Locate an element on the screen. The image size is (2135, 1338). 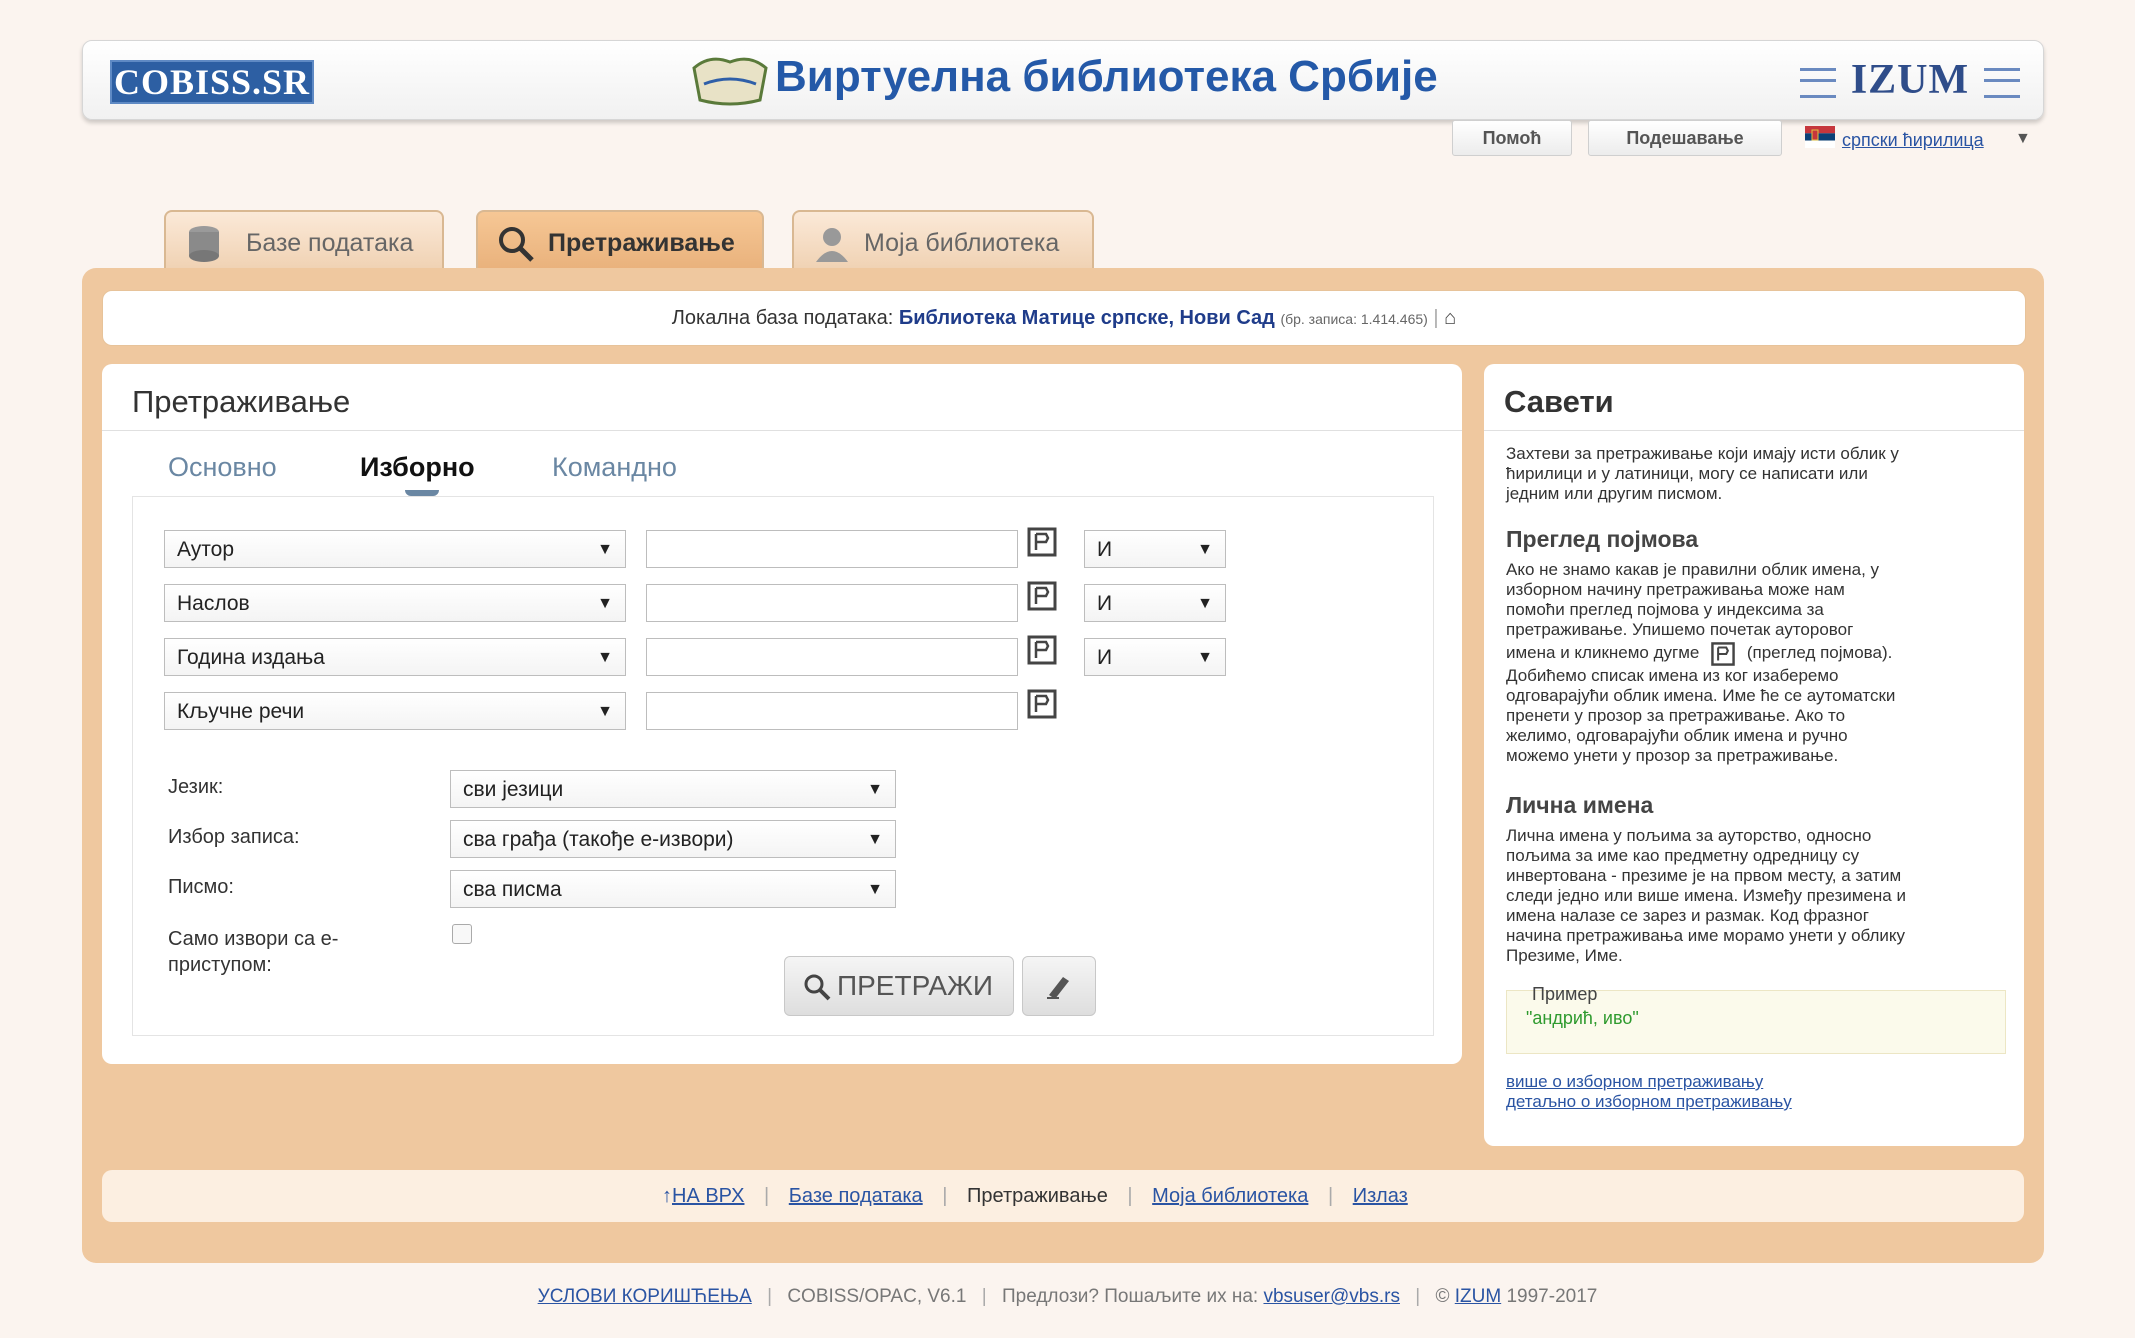
vbs-emblem-icon is located at coordinates (730, 81).